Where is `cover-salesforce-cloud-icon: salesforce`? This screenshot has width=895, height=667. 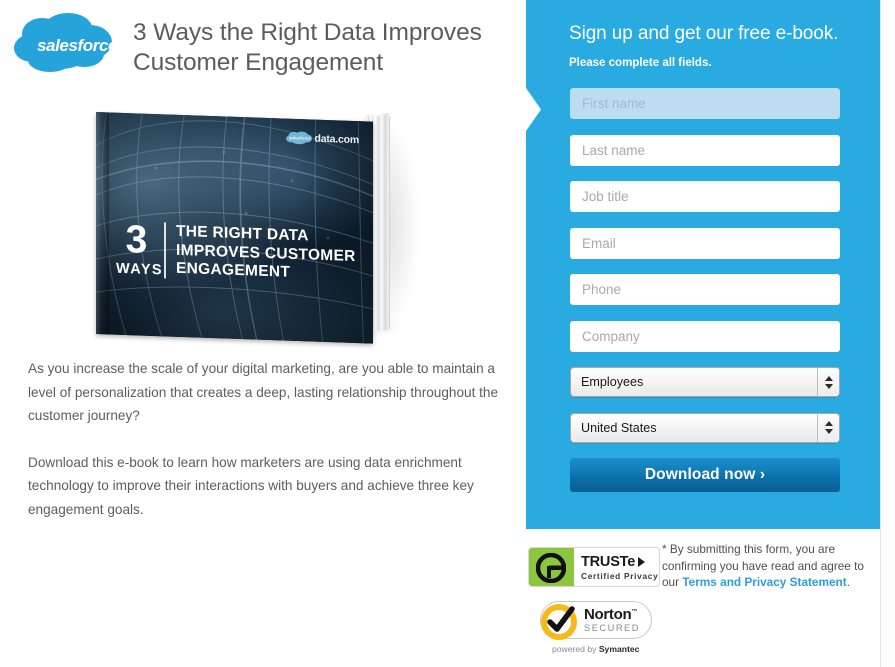 cover-salesforce-cloud-icon: salesforce is located at coordinates (298, 138).